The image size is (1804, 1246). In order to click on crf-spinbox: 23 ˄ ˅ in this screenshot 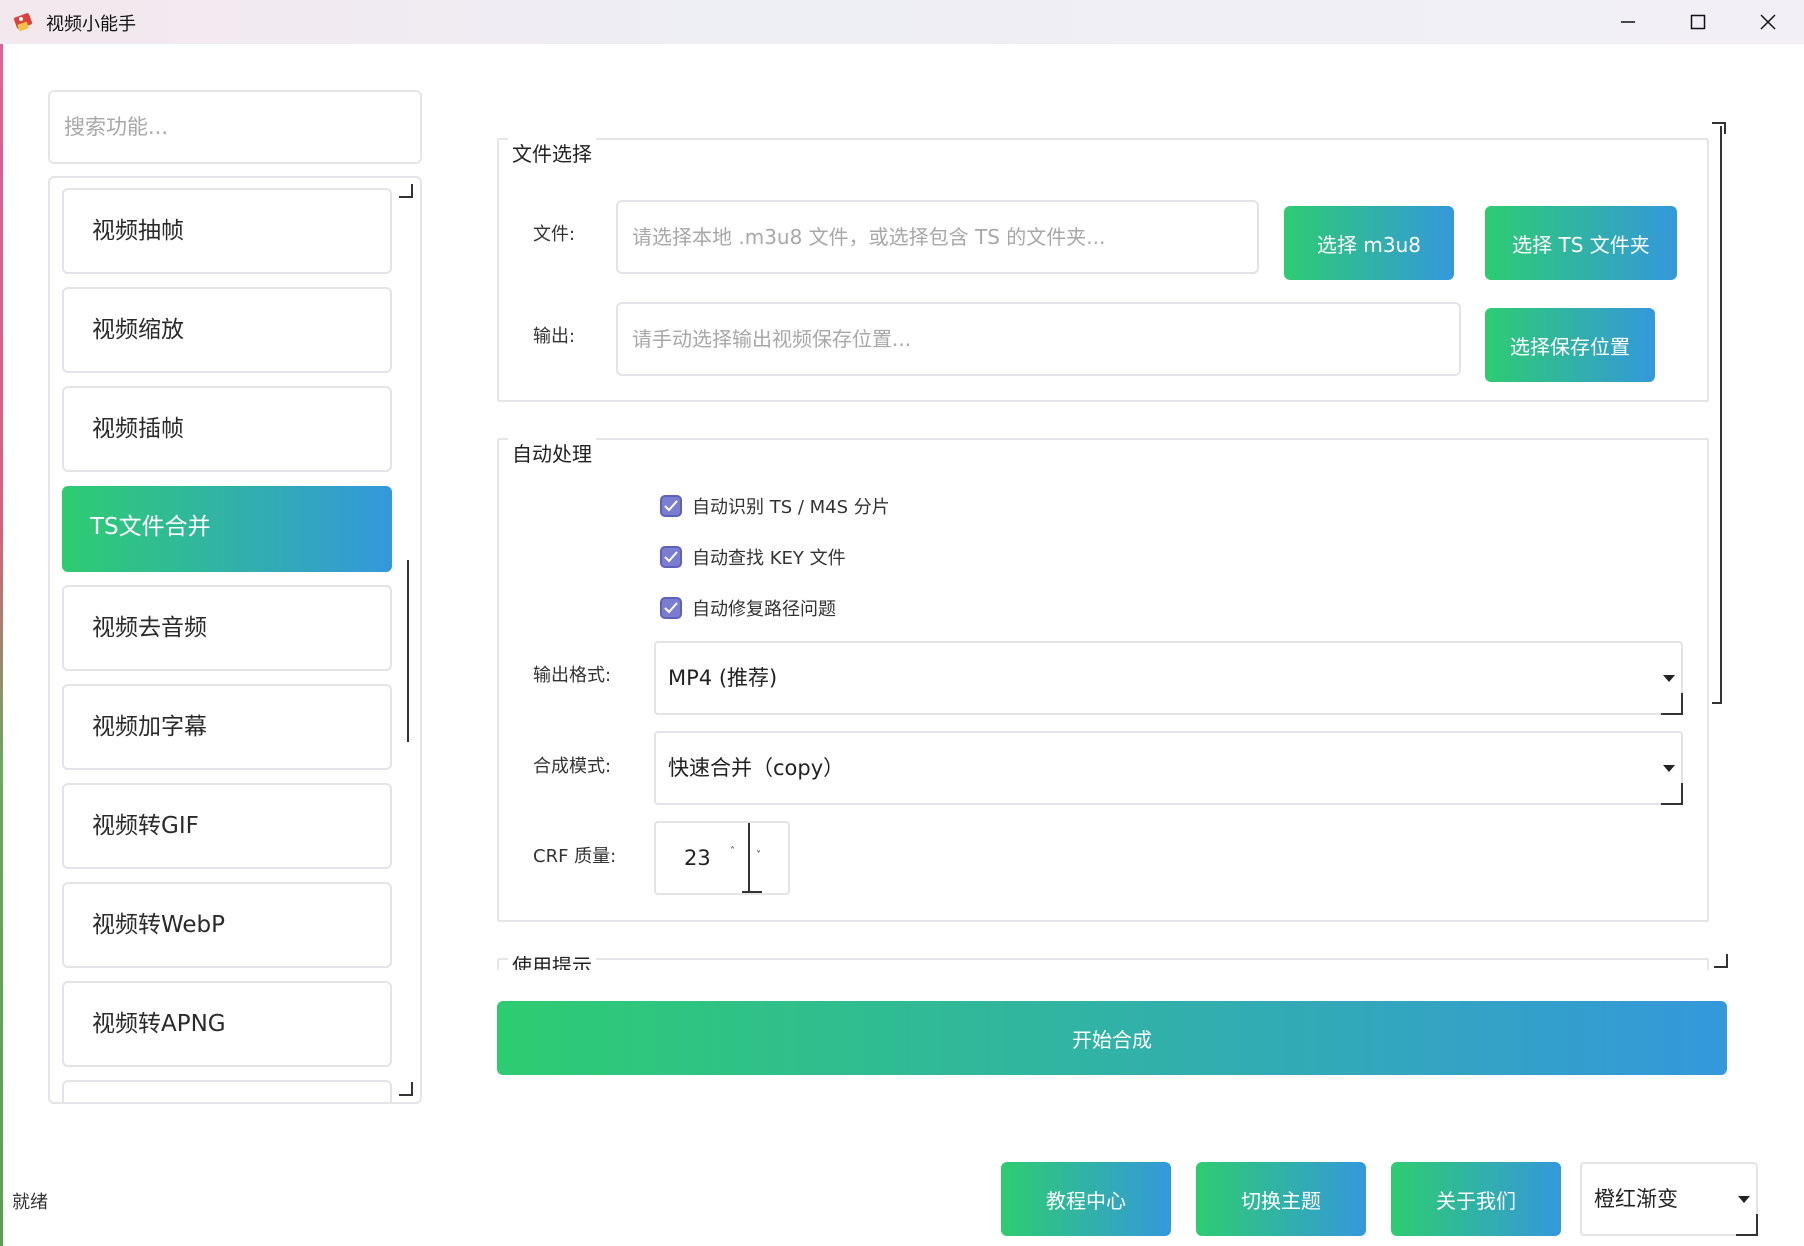, I will do `click(722, 858)`.